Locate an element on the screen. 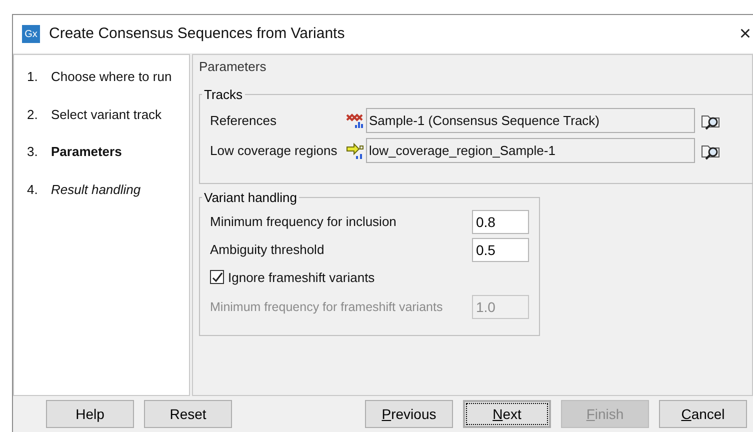 The image size is (753, 432). step-number: 2. is located at coordinates (33, 115).